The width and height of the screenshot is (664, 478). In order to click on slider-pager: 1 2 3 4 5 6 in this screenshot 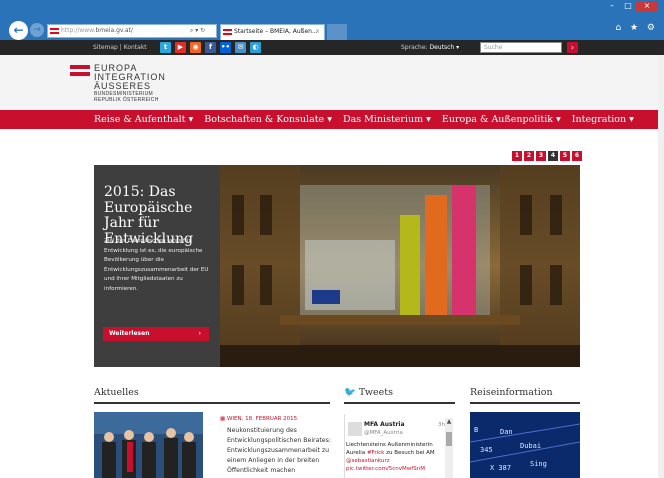, I will do `click(547, 156)`.